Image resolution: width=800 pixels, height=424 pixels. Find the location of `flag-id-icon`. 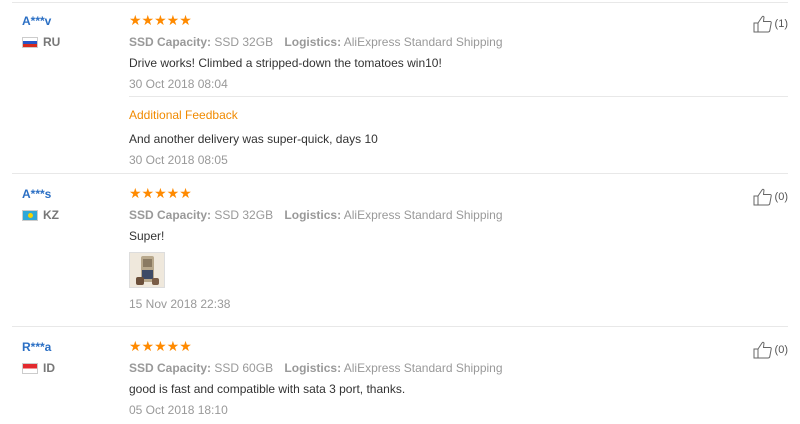

flag-id-icon is located at coordinates (30, 368).